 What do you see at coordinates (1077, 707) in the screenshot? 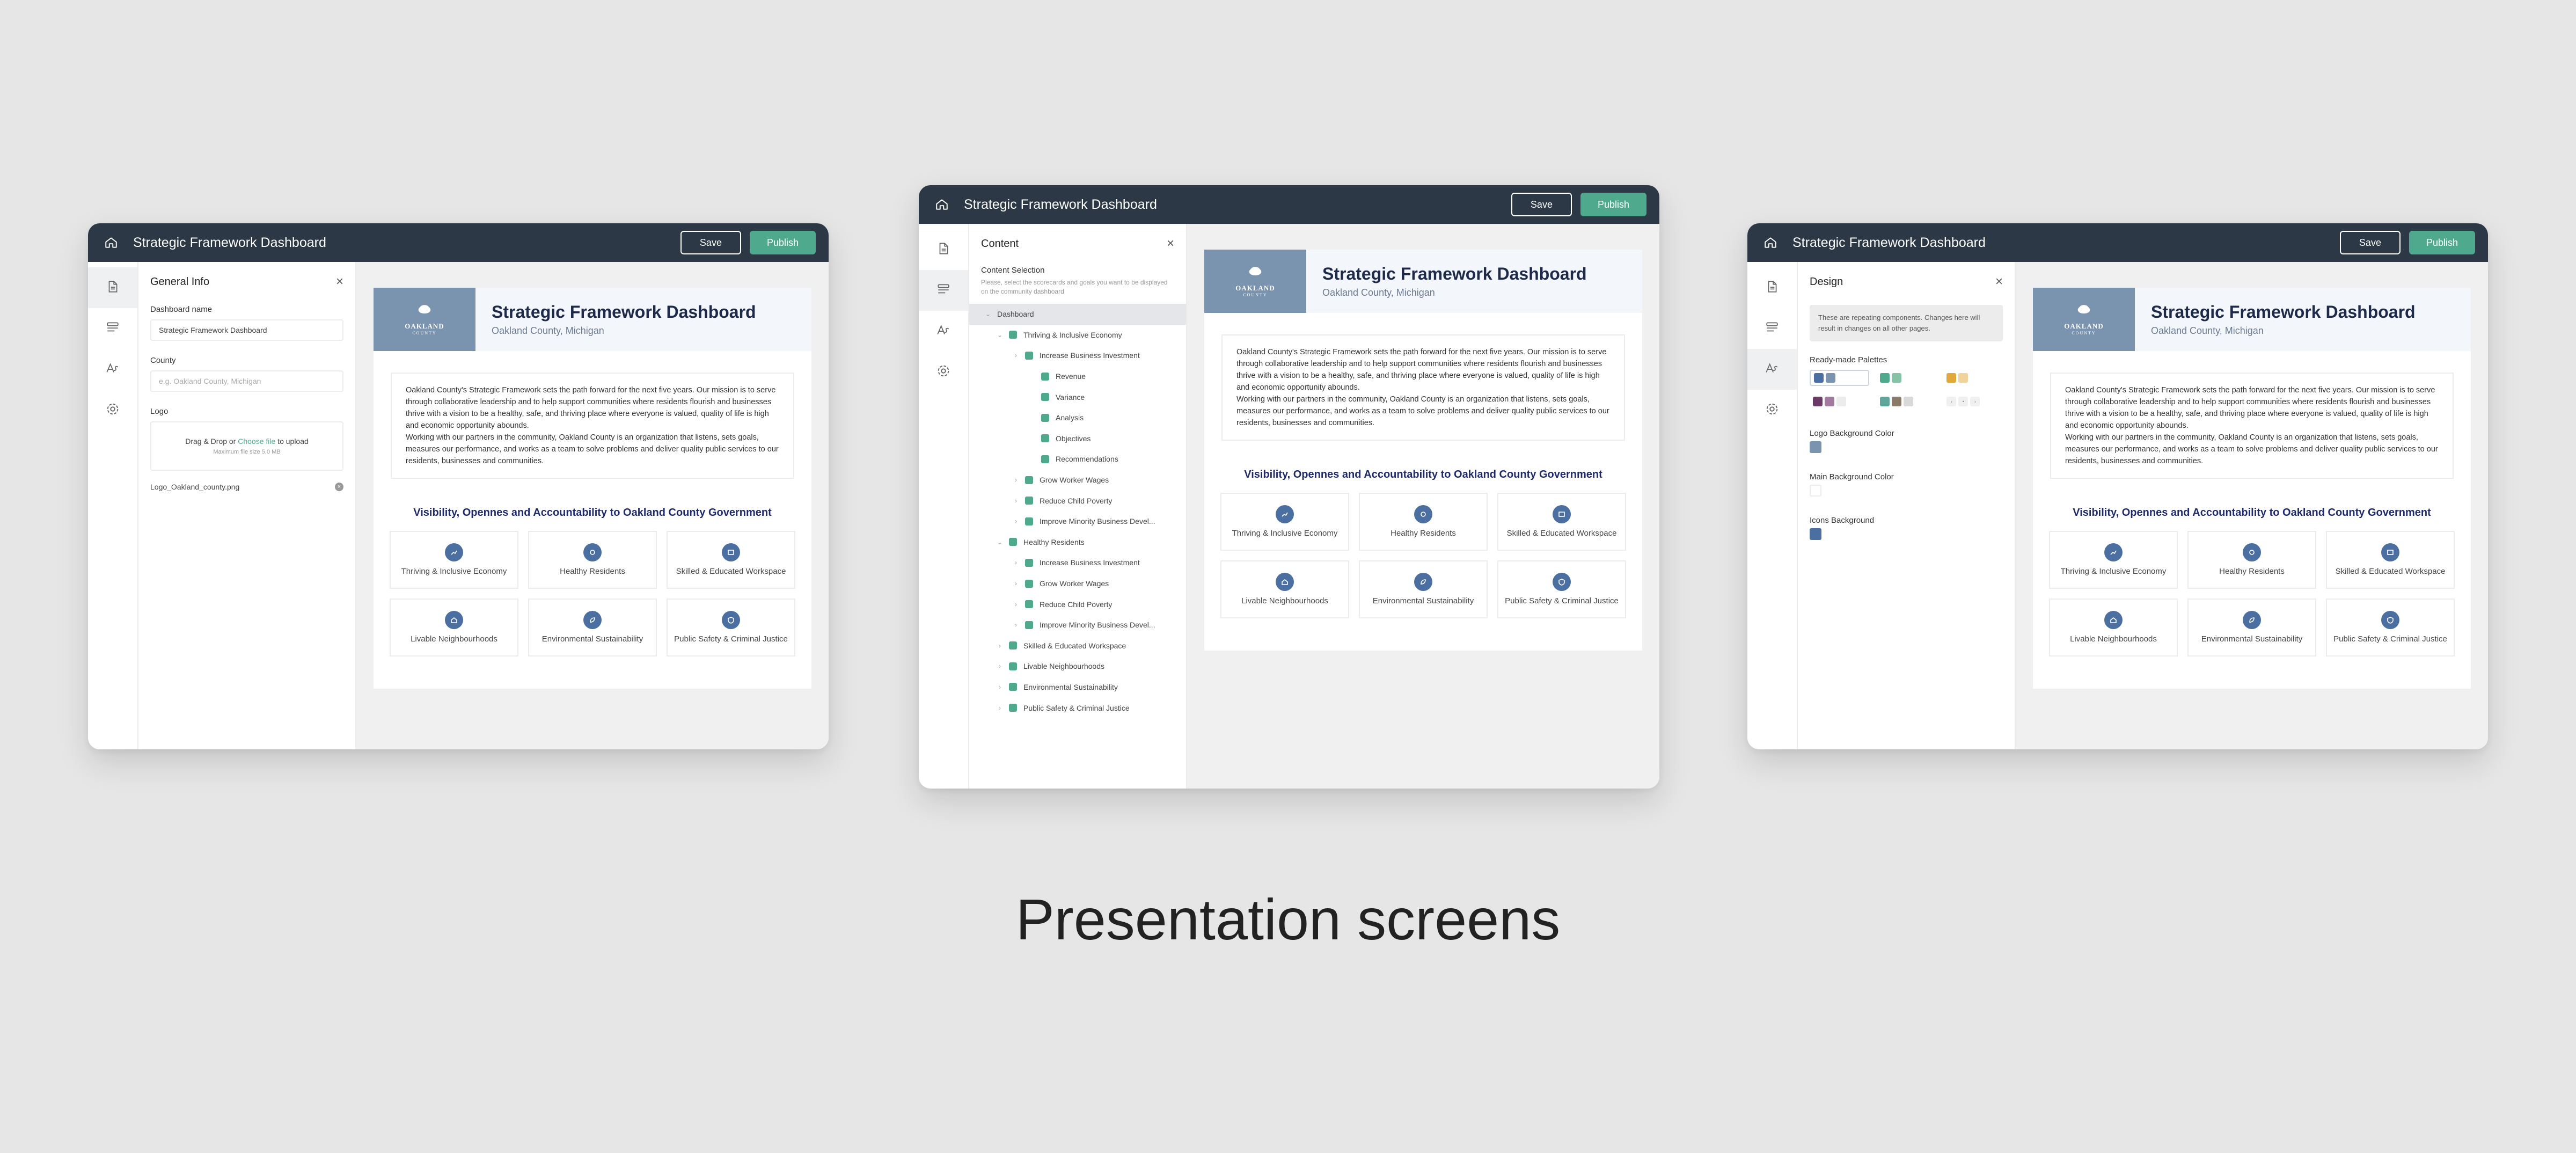
I see `tree-item: › Public Safety & Criminal Justice` at bounding box center [1077, 707].